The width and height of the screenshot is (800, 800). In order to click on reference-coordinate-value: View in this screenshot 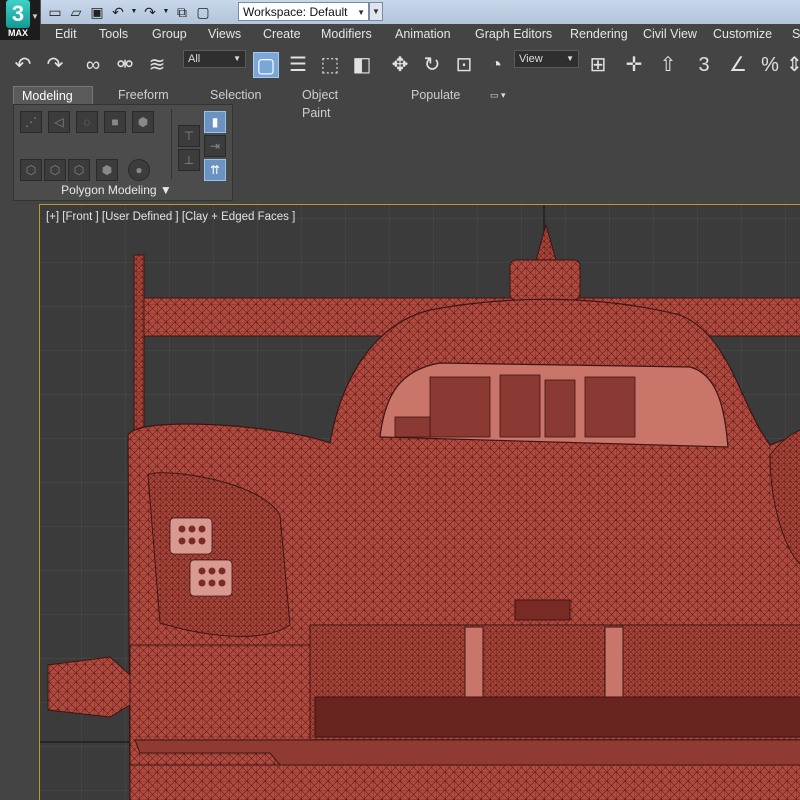, I will do `click(531, 59)`.